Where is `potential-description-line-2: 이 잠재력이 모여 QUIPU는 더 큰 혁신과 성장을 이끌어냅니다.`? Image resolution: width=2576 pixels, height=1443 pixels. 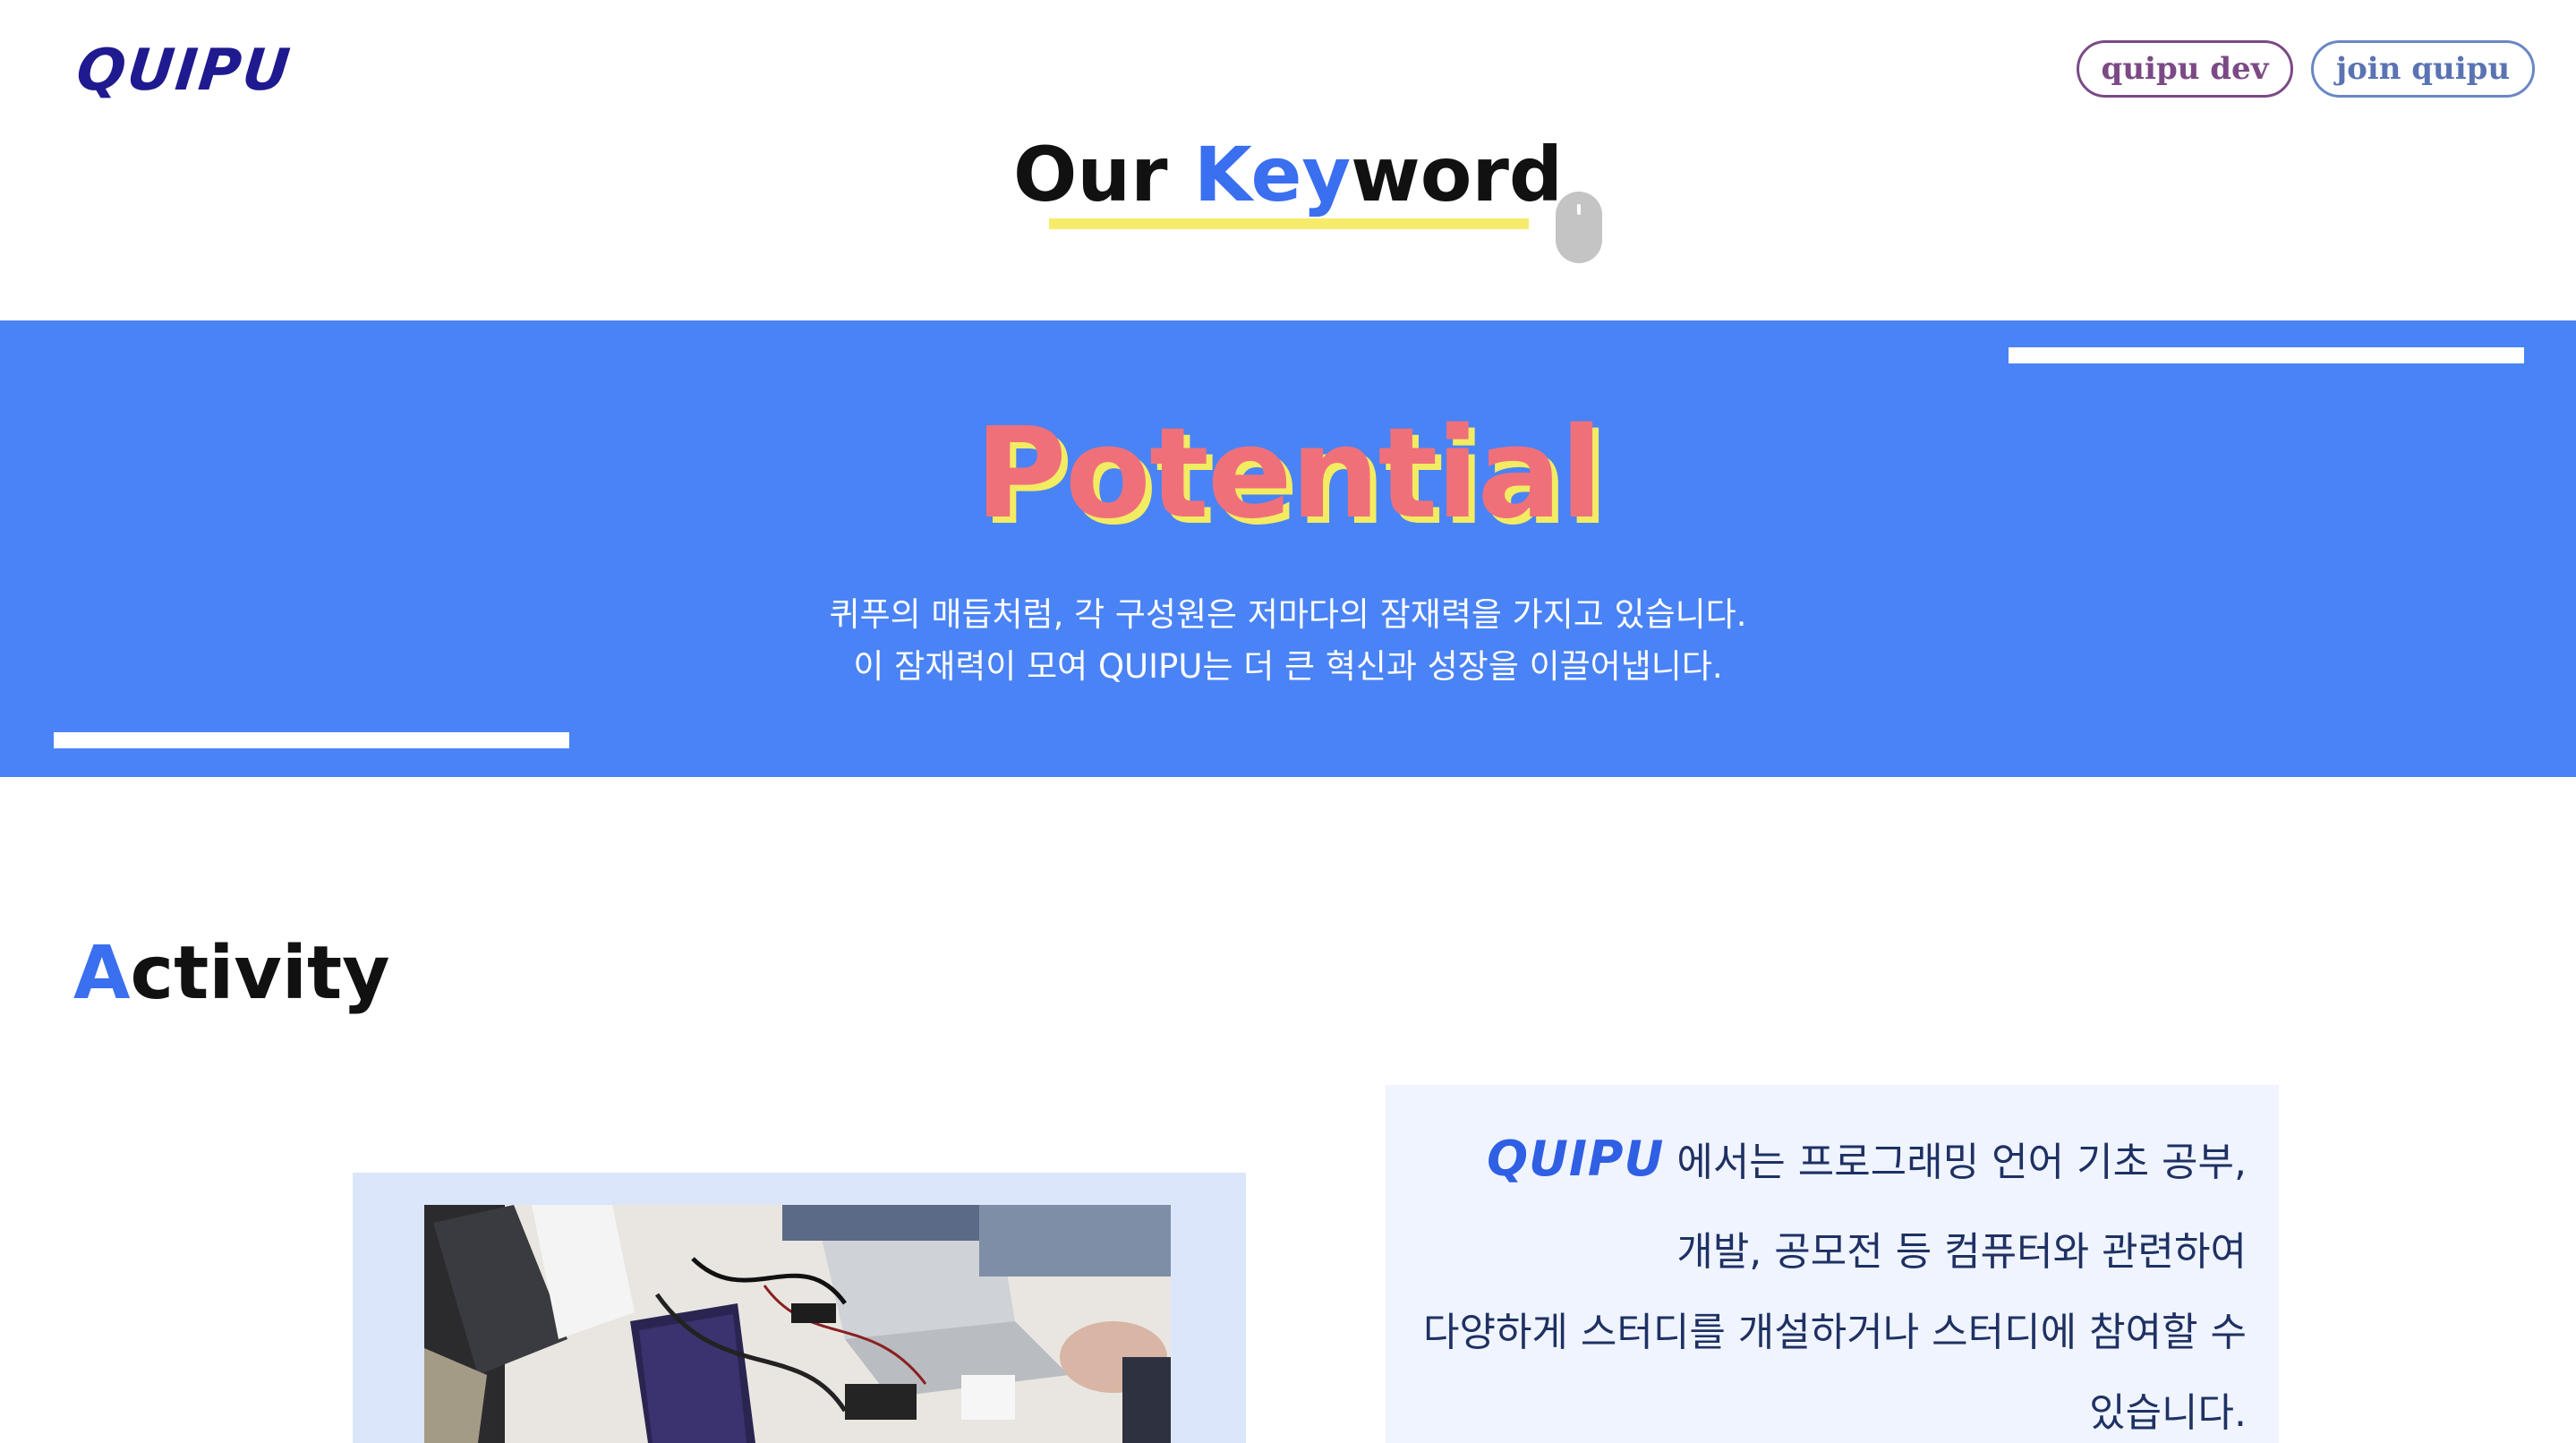 potential-description-line-2: 이 잠재력이 모여 QUIPU는 더 큰 혁신과 성장을 이끌어냅니다. is located at coordinates (1288, 666).